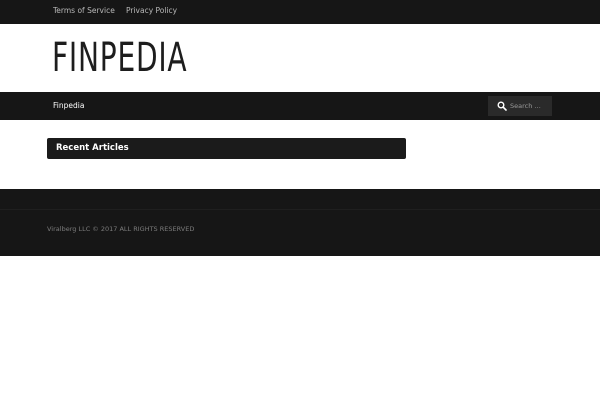 This screenshot has height=400, width=600. I want to click on copyright-text: Viralberg LLC © 2017 ALL RIGHTS RESERVED, so click(121, 229).